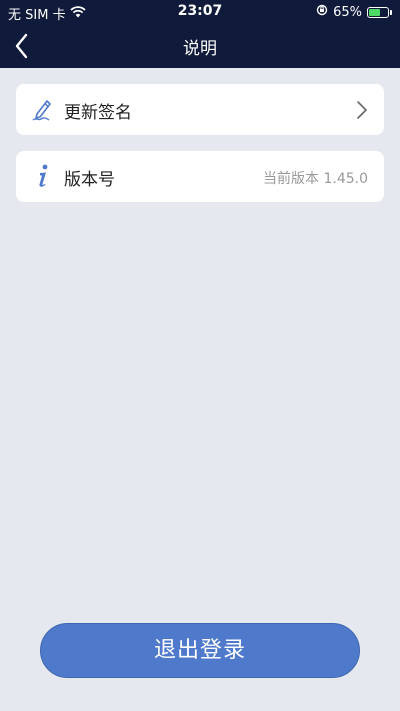 Image resolution: width=400 pixels, height=711 pixels. I want to click on status-bar: 无 SIM 卡 23:07 65%, so click(200, 12).